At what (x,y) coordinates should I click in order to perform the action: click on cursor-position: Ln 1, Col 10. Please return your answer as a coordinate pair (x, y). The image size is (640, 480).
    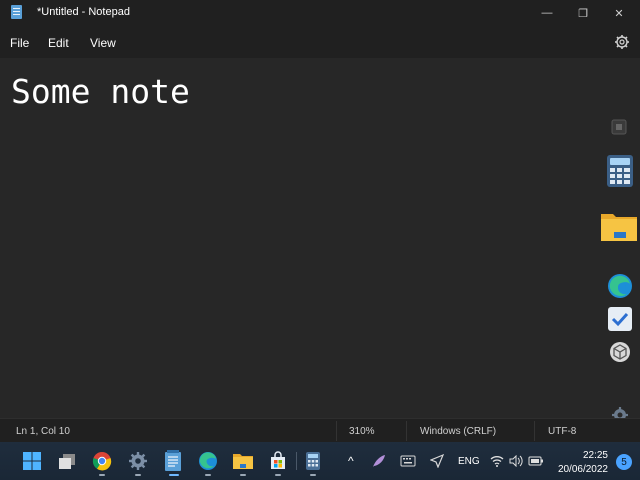
    Looking at the image, I should click on (43, 431).